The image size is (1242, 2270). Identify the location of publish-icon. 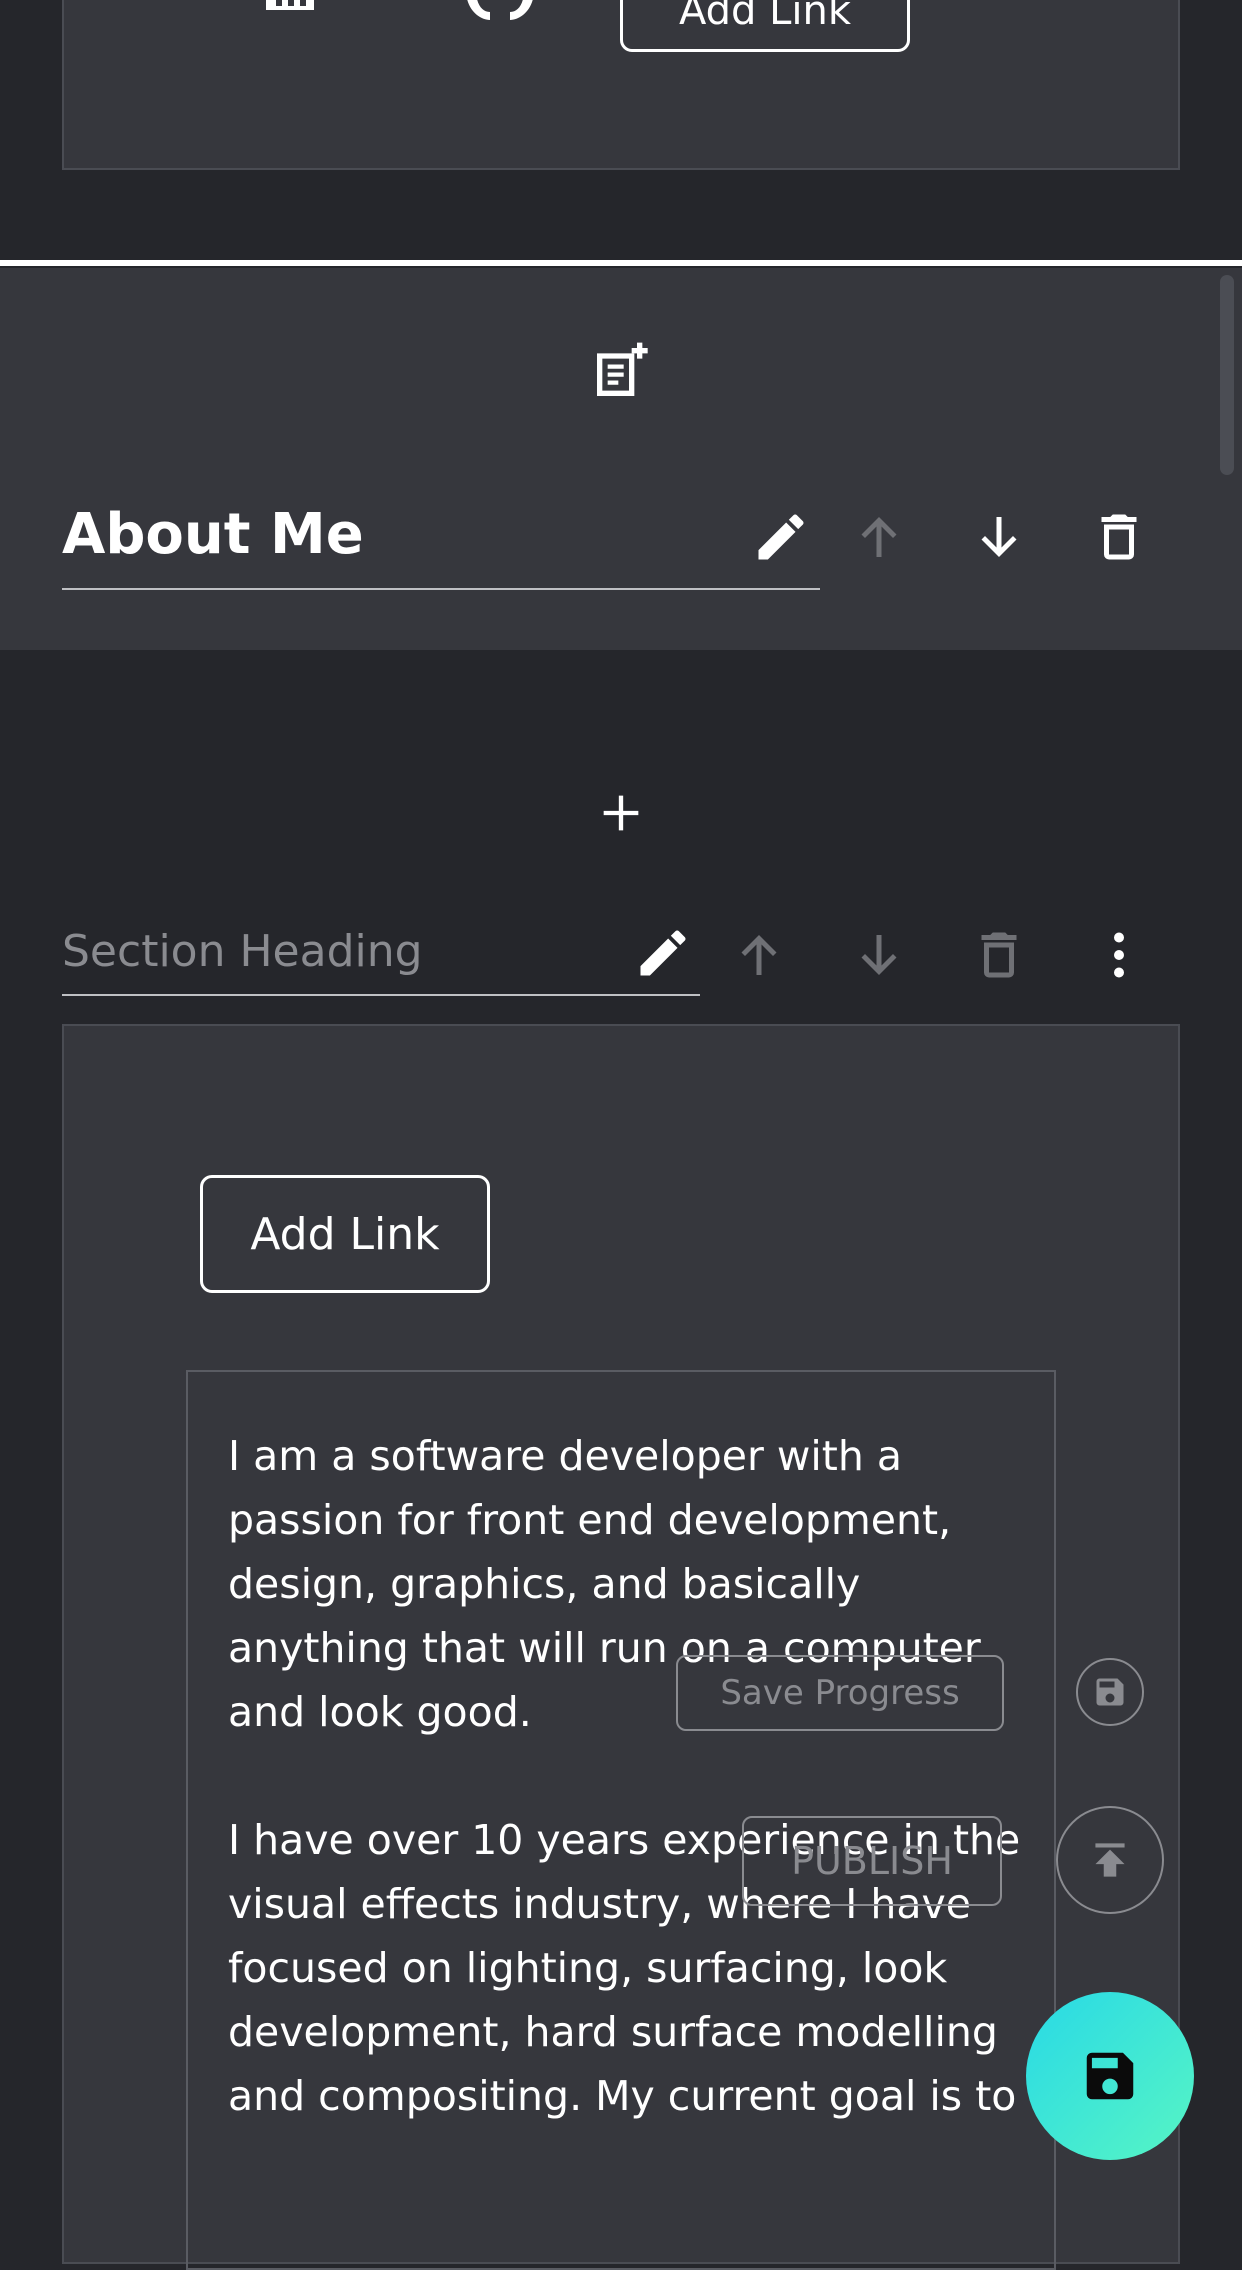
(1110, 1860).